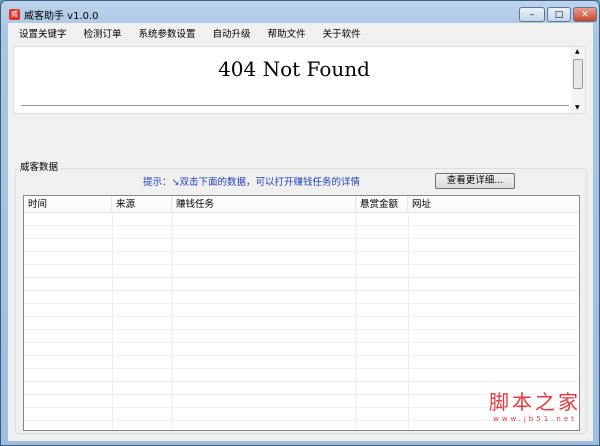 The width and height of the screenshot is (600, 446). What do you see at coordinates (39, 166) in the screenshot?
I see `group-label: 威客数据` at bounding box center [39, 166].